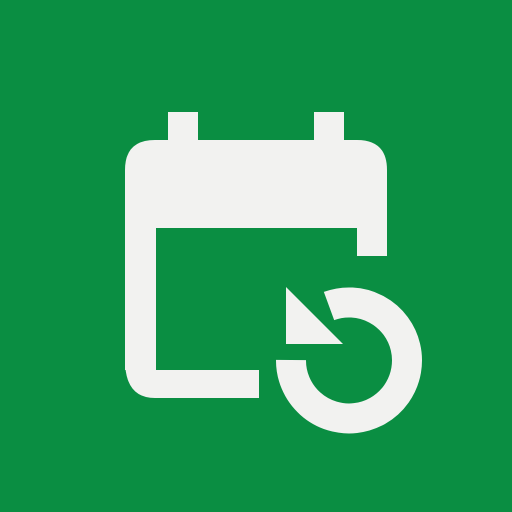 The image size is (512, 512). I want to click on calendar-header, so click(256, 184).